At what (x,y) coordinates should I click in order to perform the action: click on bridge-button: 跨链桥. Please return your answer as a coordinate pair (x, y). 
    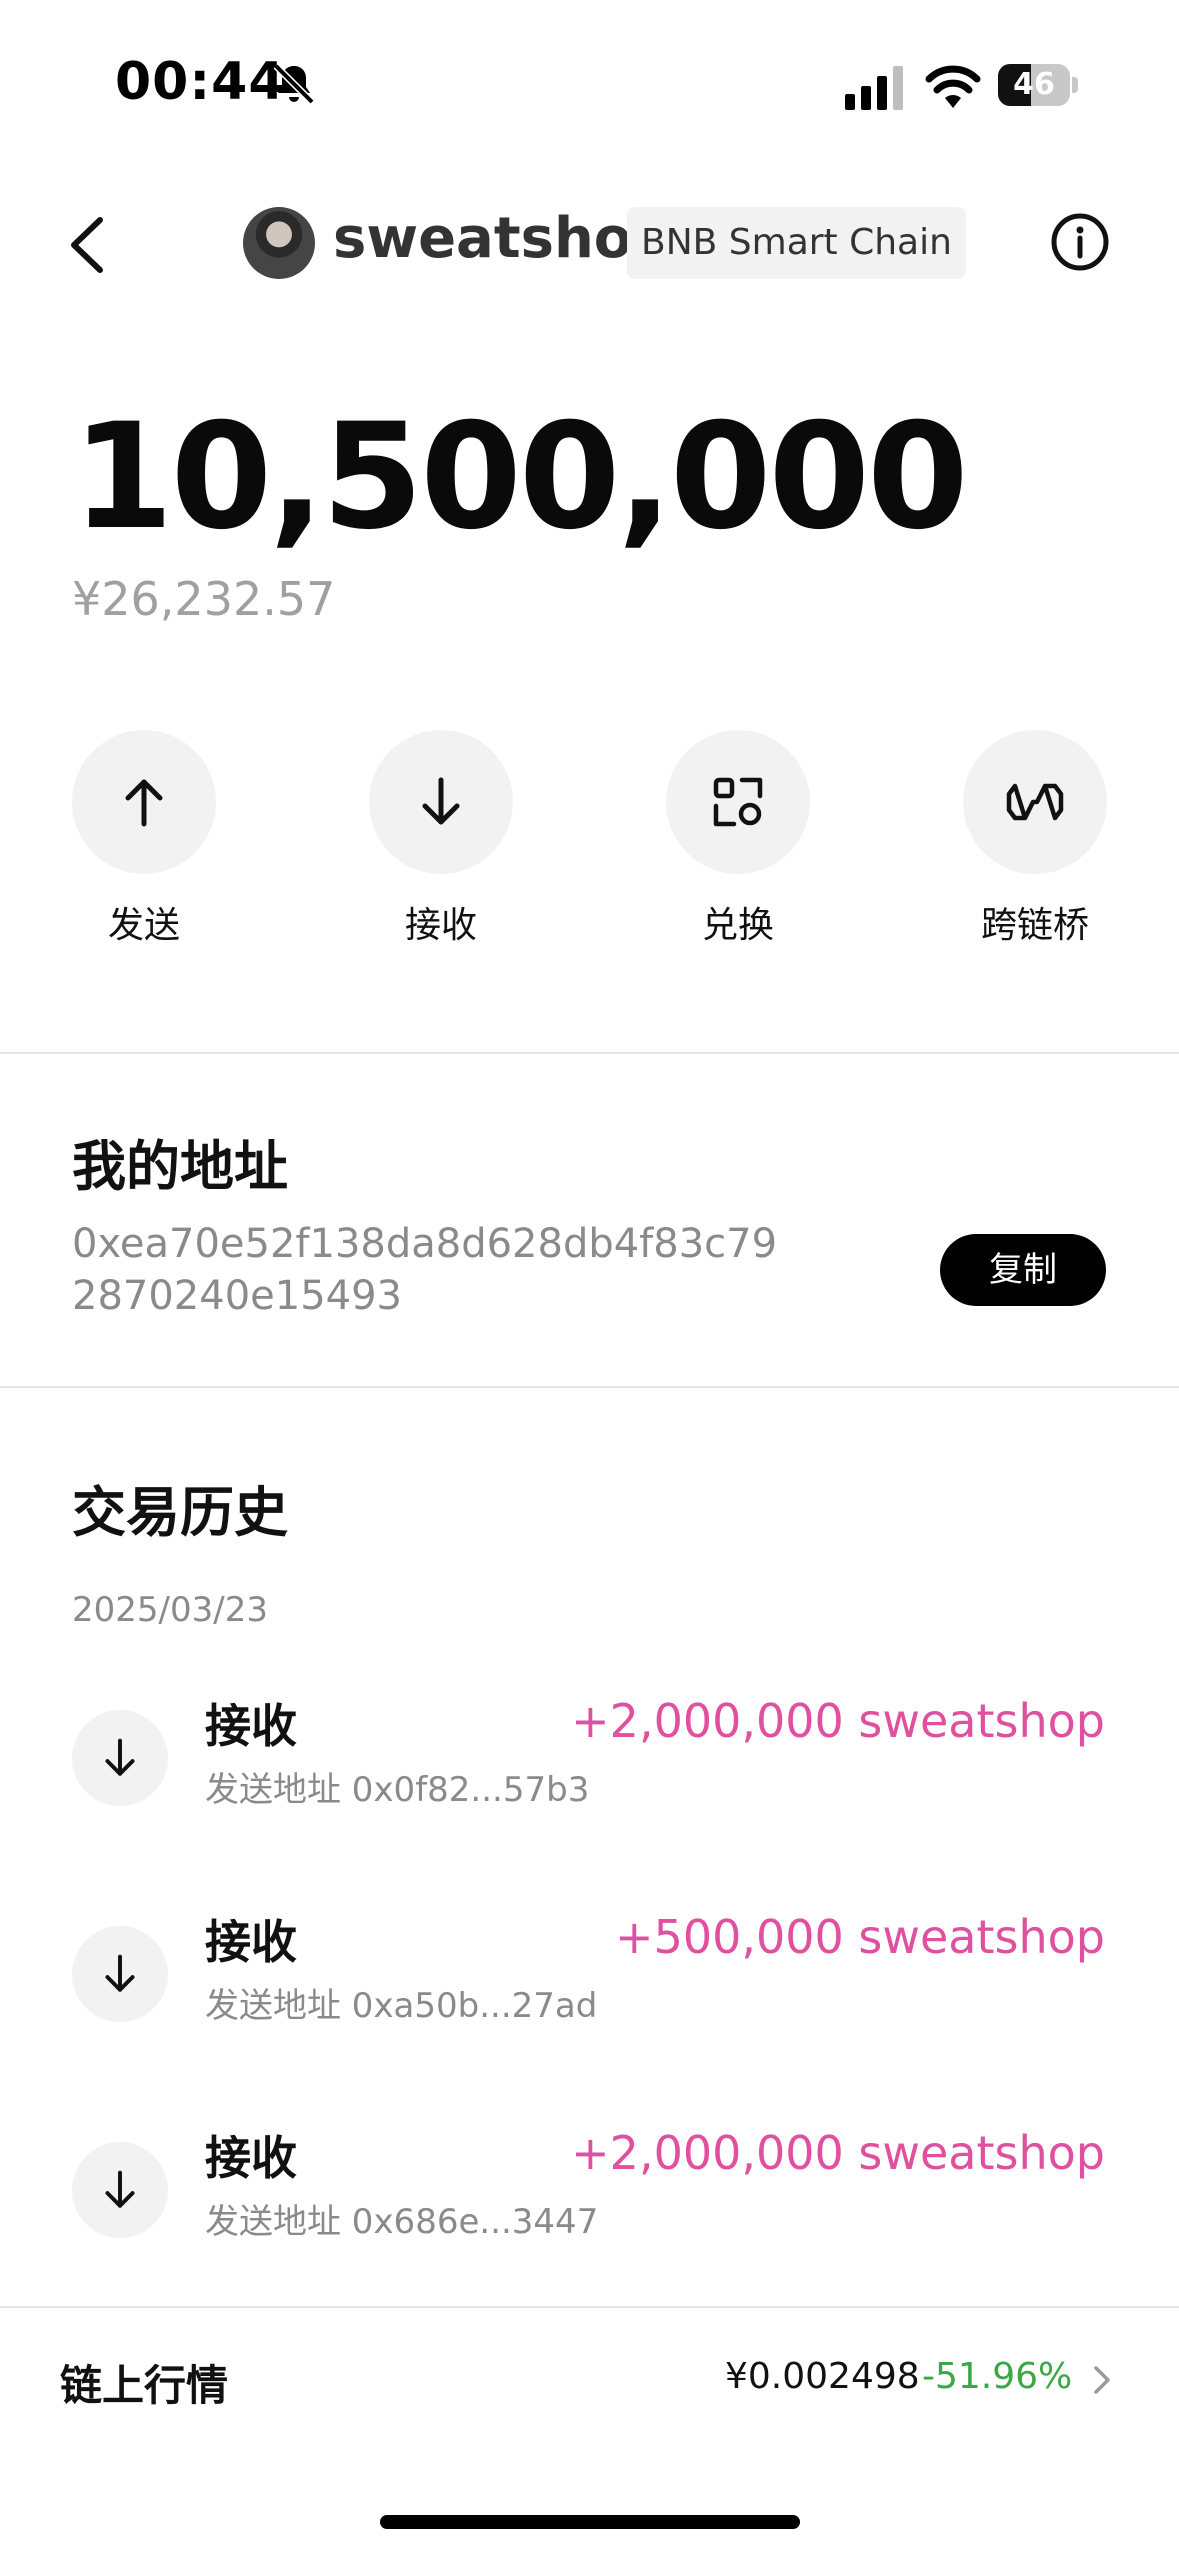
    Looking at the image, I should click on (1035, 839).